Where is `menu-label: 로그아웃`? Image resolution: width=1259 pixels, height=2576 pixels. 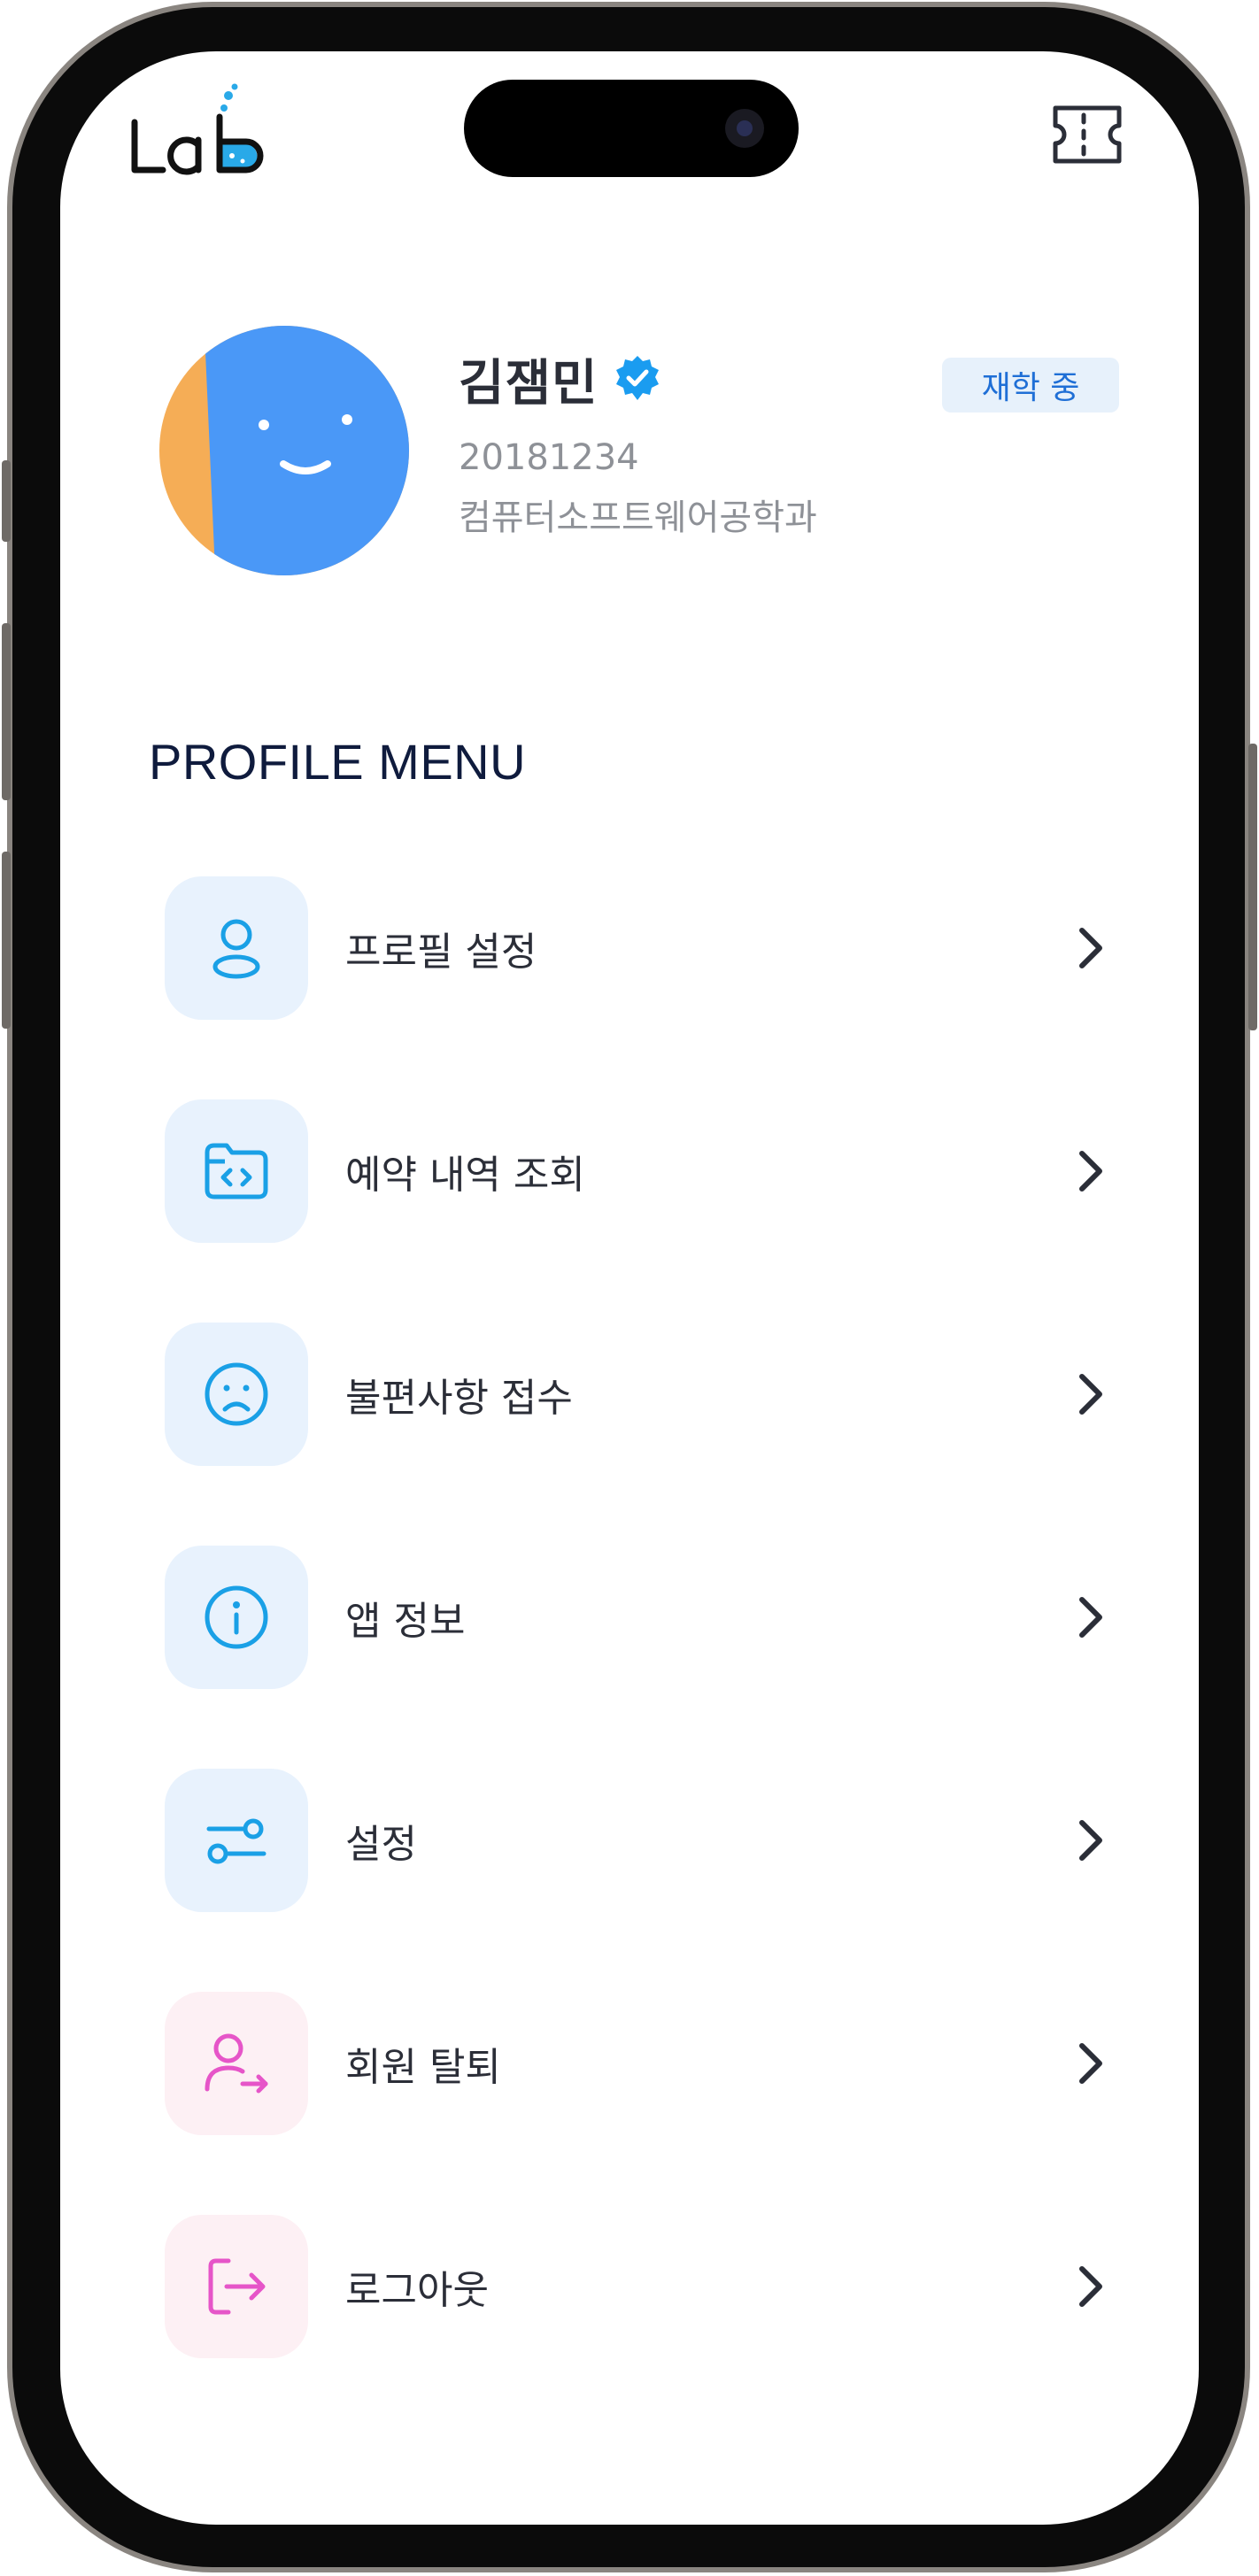
menu-label: 로그아웃 is located at coordinates (417, 2290).